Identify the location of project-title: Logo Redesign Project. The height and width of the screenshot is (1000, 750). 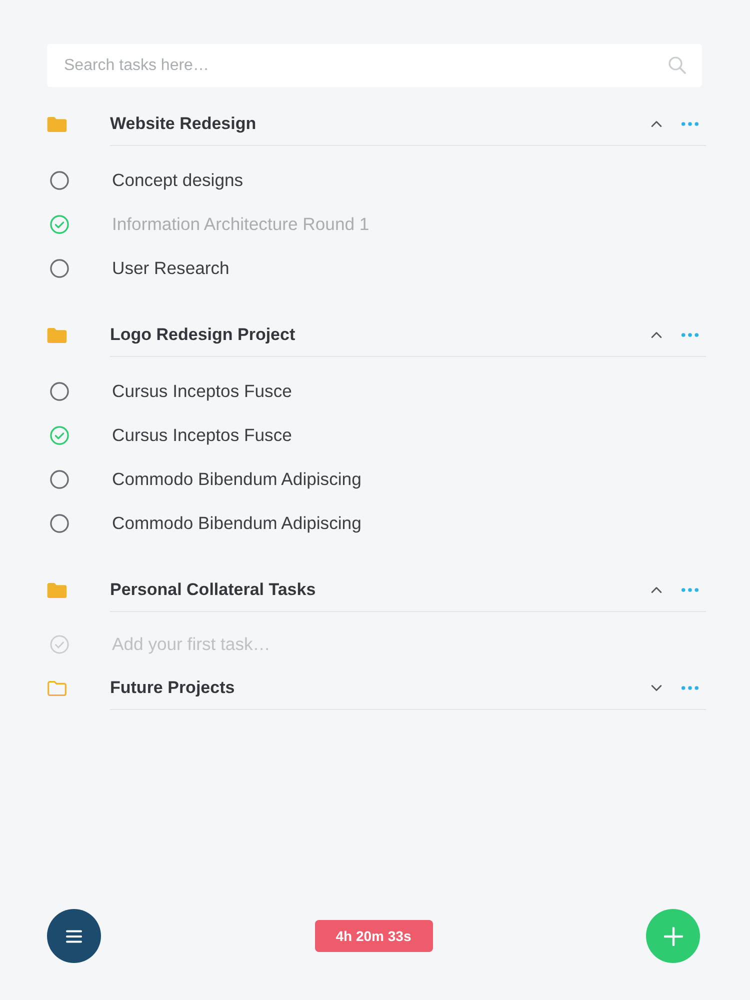
(203, 335).